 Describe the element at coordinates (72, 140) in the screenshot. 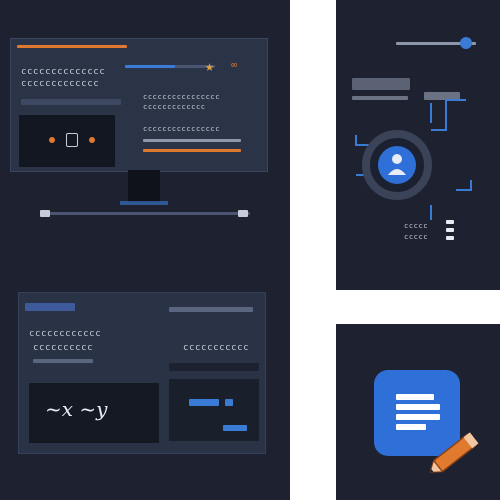

I see `camera-icon` at that location.